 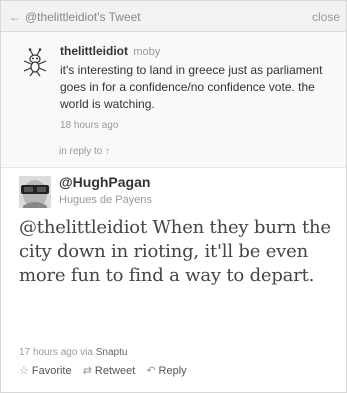 I want to click on reply-label: Reply, so click(x=172, y=371).